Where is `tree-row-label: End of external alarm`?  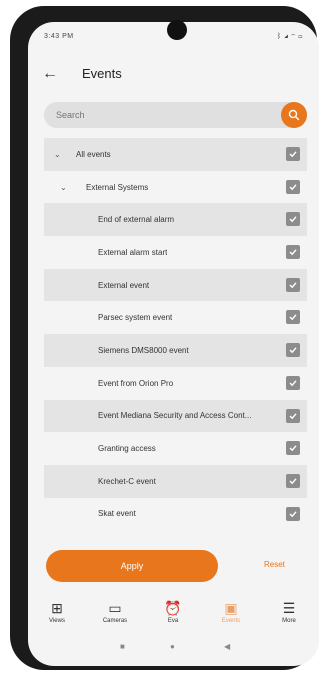
tree-row-label: End of external alarm is located at coordinates (136, 220).